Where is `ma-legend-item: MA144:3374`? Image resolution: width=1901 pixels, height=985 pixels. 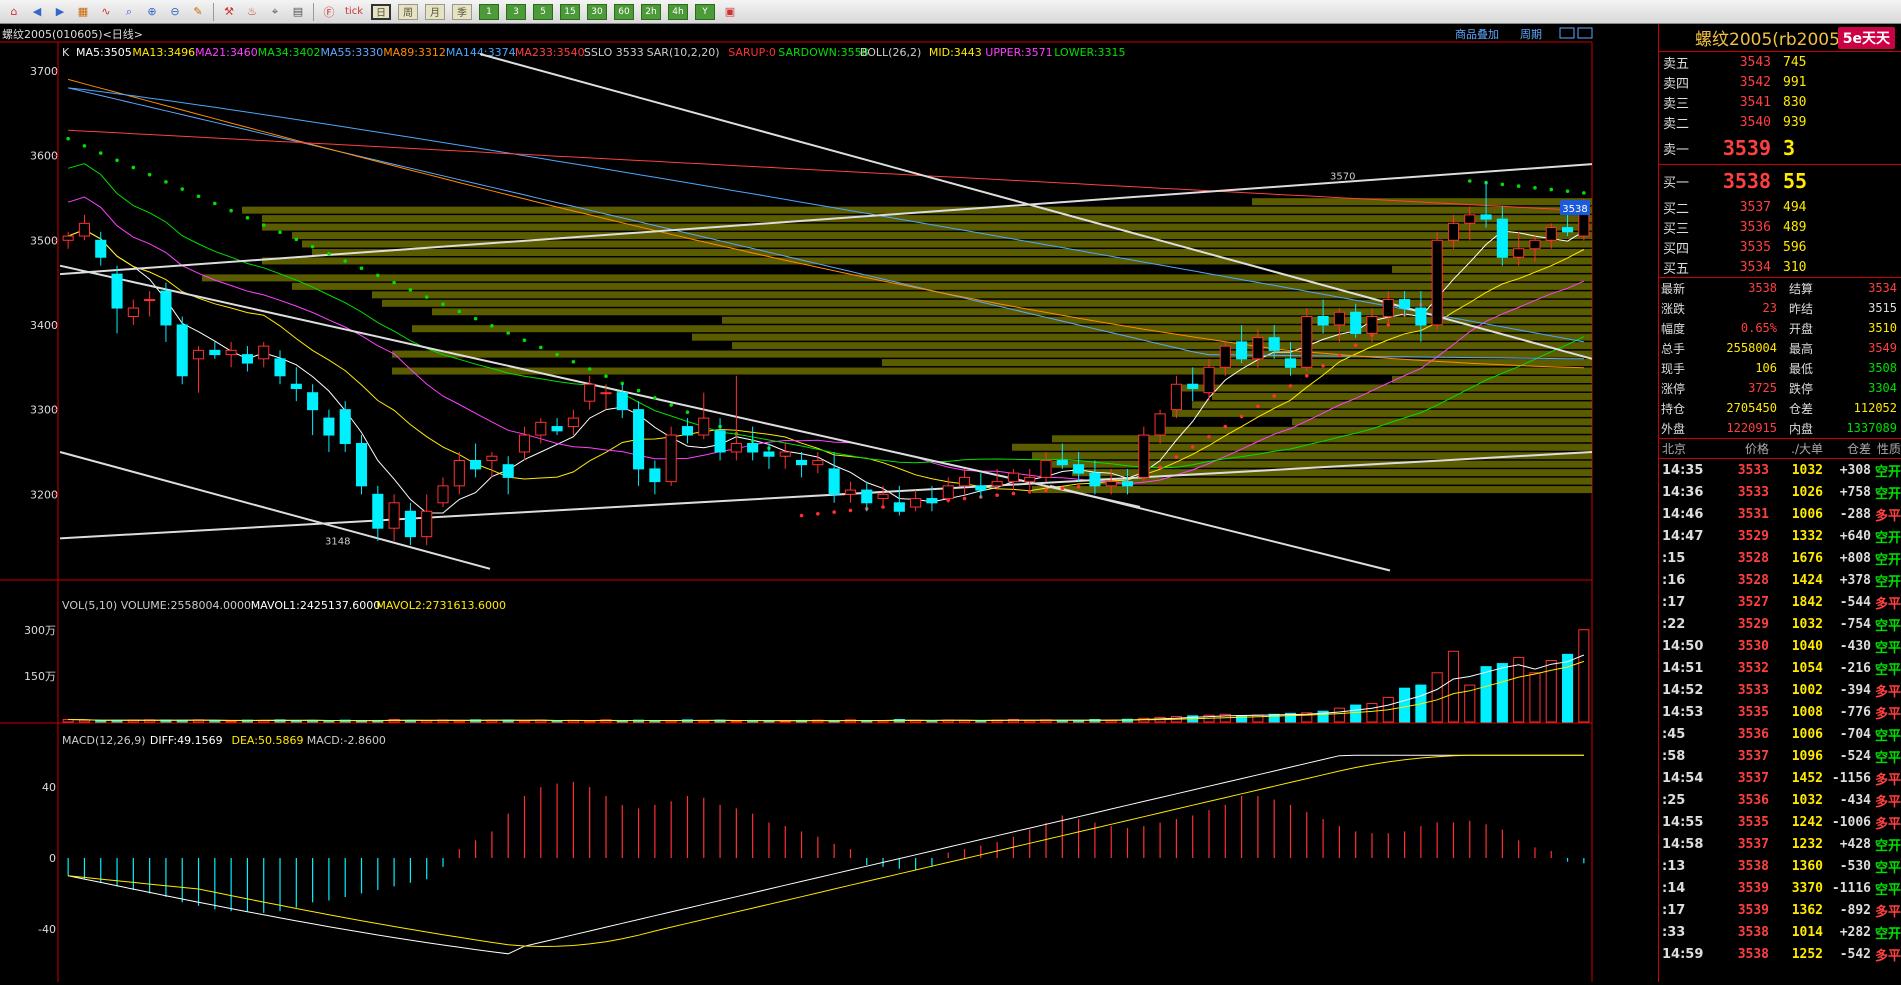
ma-legend-item: MA144:3374 is located at coordinates (481, 52).